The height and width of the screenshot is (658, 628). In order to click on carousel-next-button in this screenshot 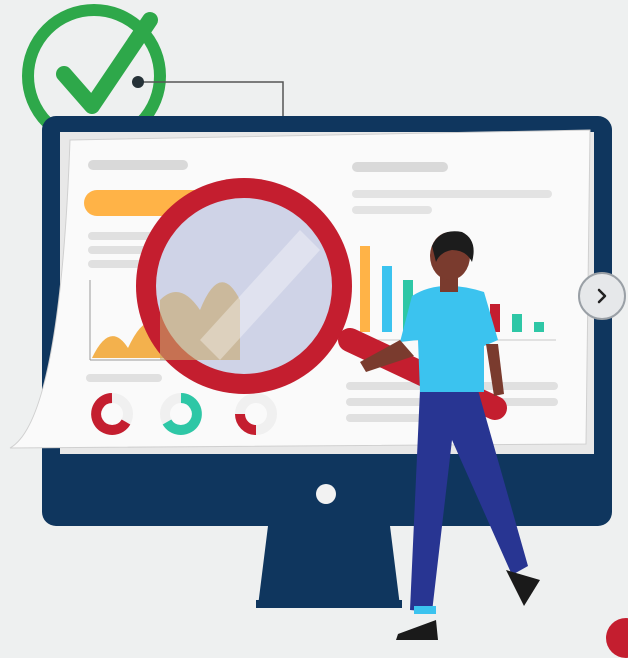, I will do `click(602, 296)`.